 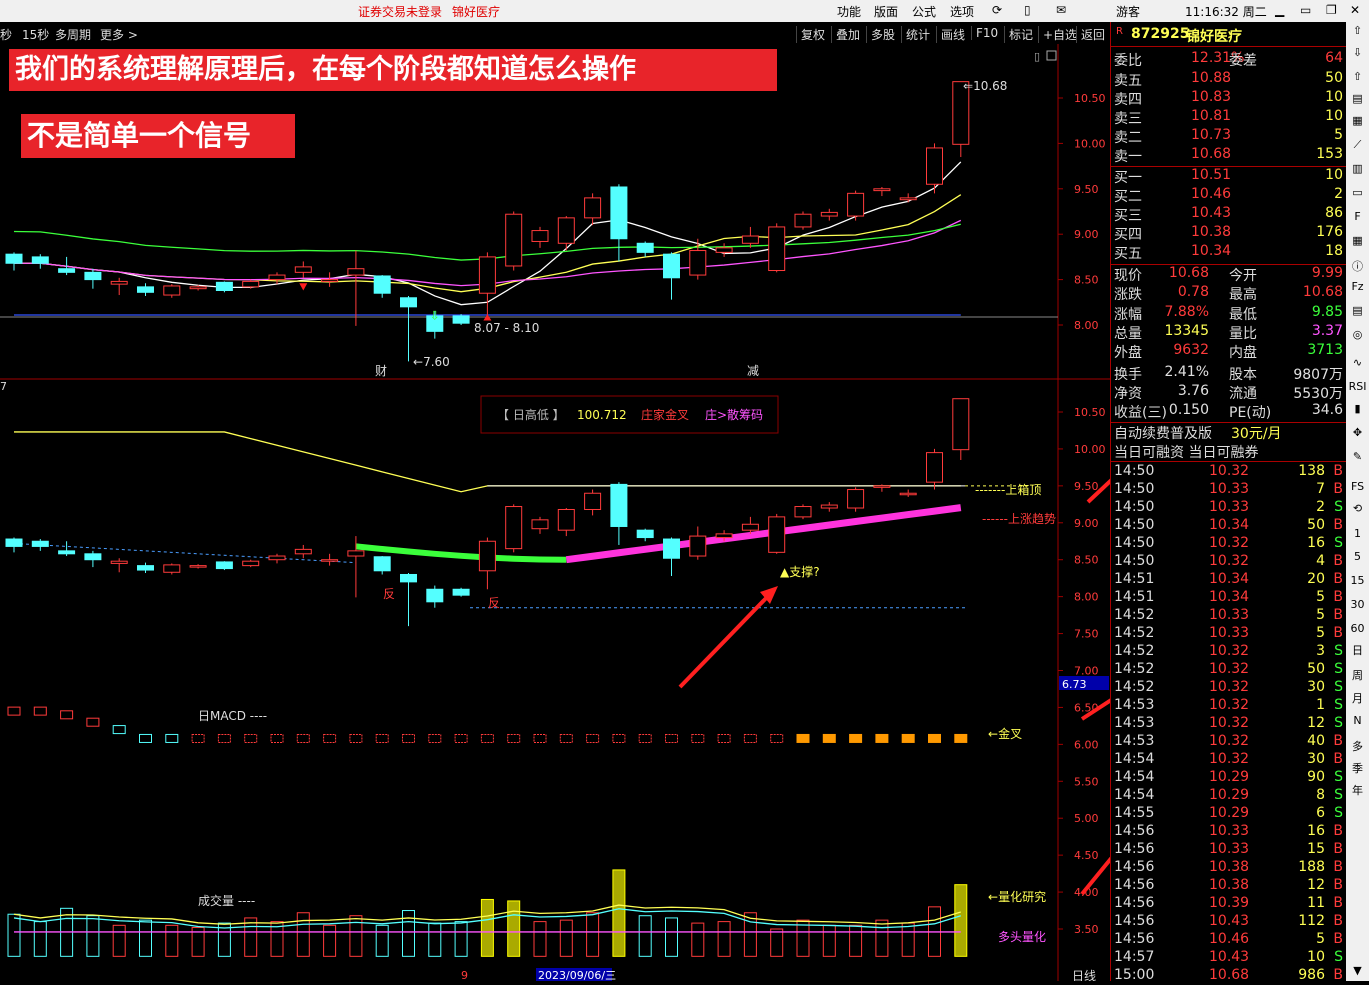 What do you see at coordinates (119, 34) in the screenshot?
I see `more-menu: 更多 >` at bounding box center [119, 34].